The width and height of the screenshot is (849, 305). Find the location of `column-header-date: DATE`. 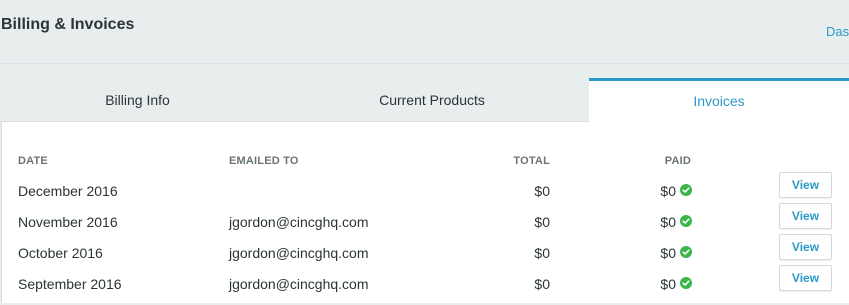

column-header-date: DATE is located at coordinates (33, 161).